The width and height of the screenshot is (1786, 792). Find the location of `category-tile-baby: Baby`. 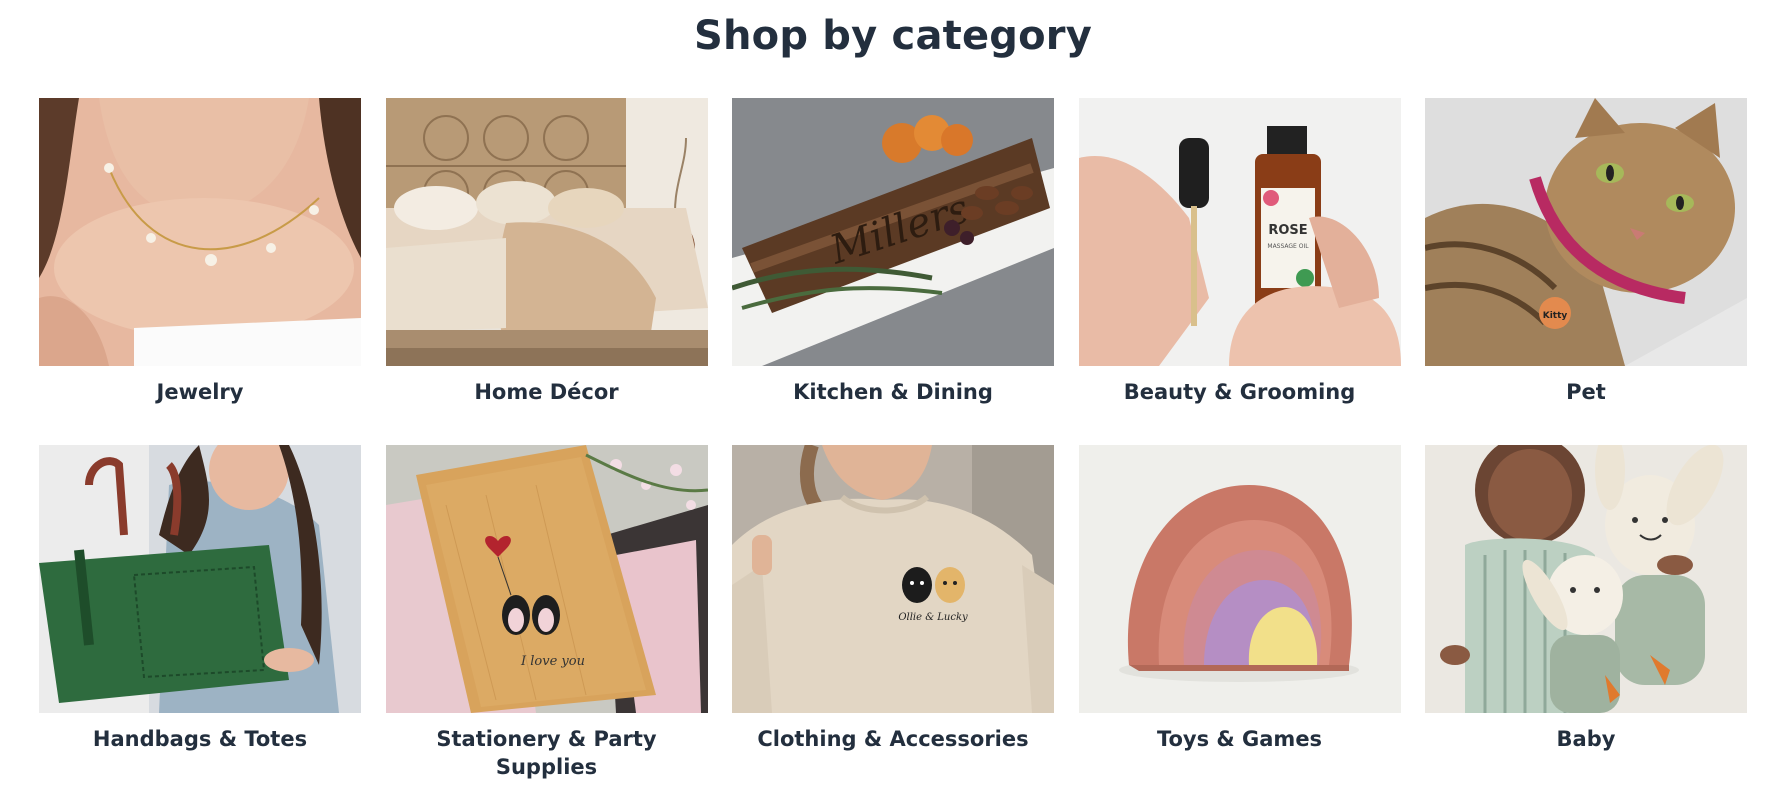

category-tile-baby: Baby is located at coordinates (1586, 618).